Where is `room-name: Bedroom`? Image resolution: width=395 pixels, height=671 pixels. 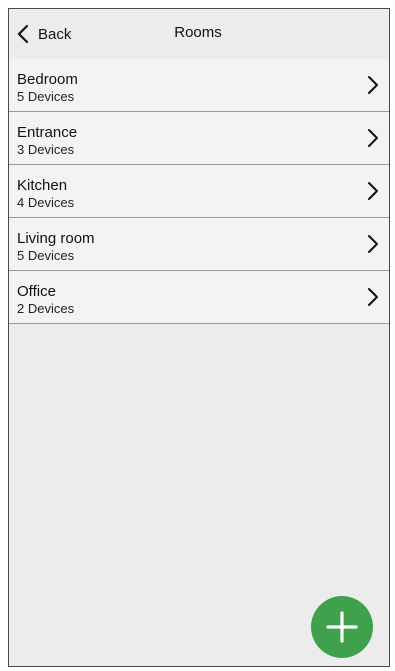
room-name: Bedroom is located at coordinates (47, 79).